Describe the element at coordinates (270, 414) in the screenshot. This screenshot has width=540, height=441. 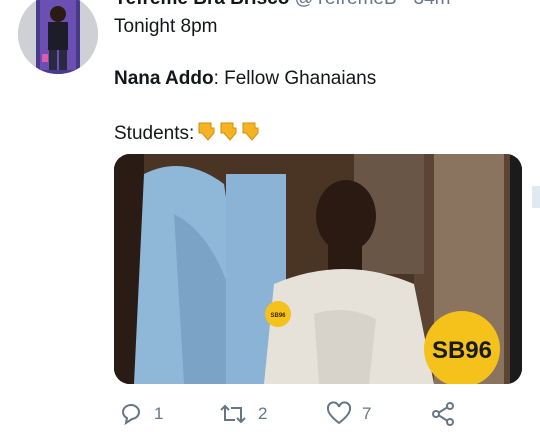
I see `tweet-actions: 1 2 7` at that location.